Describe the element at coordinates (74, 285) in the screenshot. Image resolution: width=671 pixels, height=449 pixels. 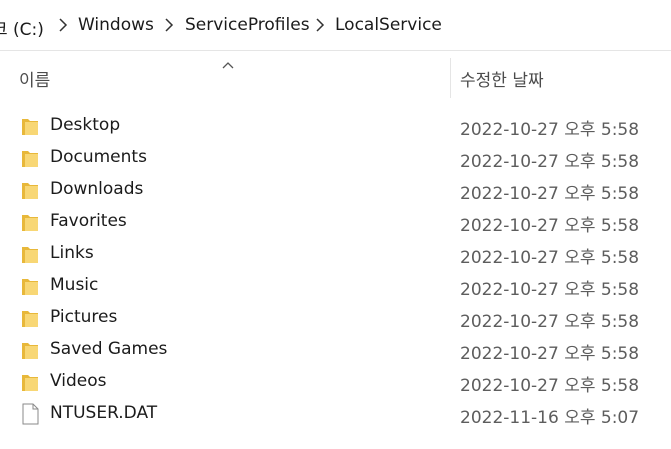
I see `file-name: Music` at that location.